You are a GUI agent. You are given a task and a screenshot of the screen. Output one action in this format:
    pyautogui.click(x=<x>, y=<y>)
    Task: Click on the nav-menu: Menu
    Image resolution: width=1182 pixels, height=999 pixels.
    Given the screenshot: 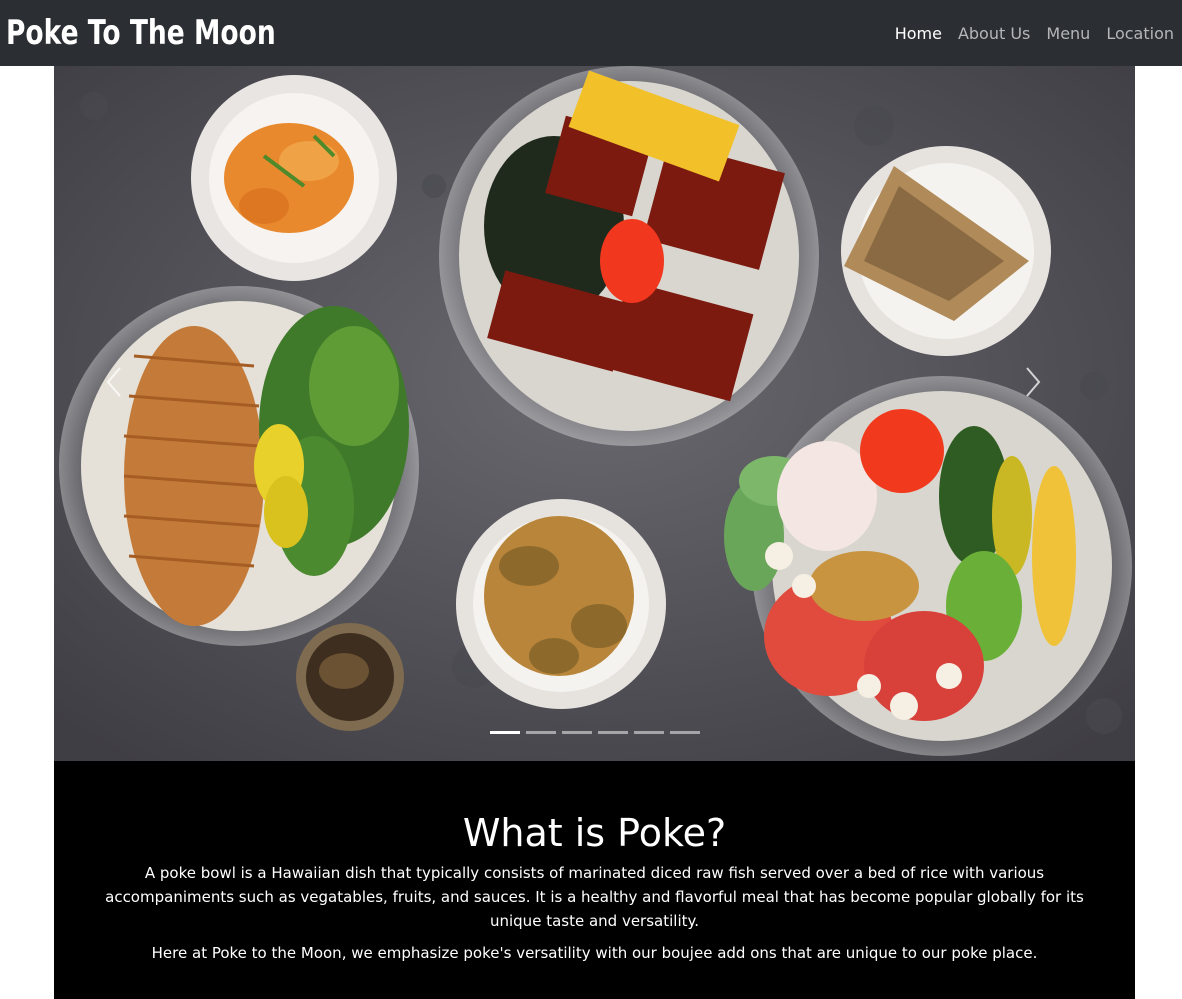 What is the action you would take?
    pyautogui.click(x=1068, y=33)
    